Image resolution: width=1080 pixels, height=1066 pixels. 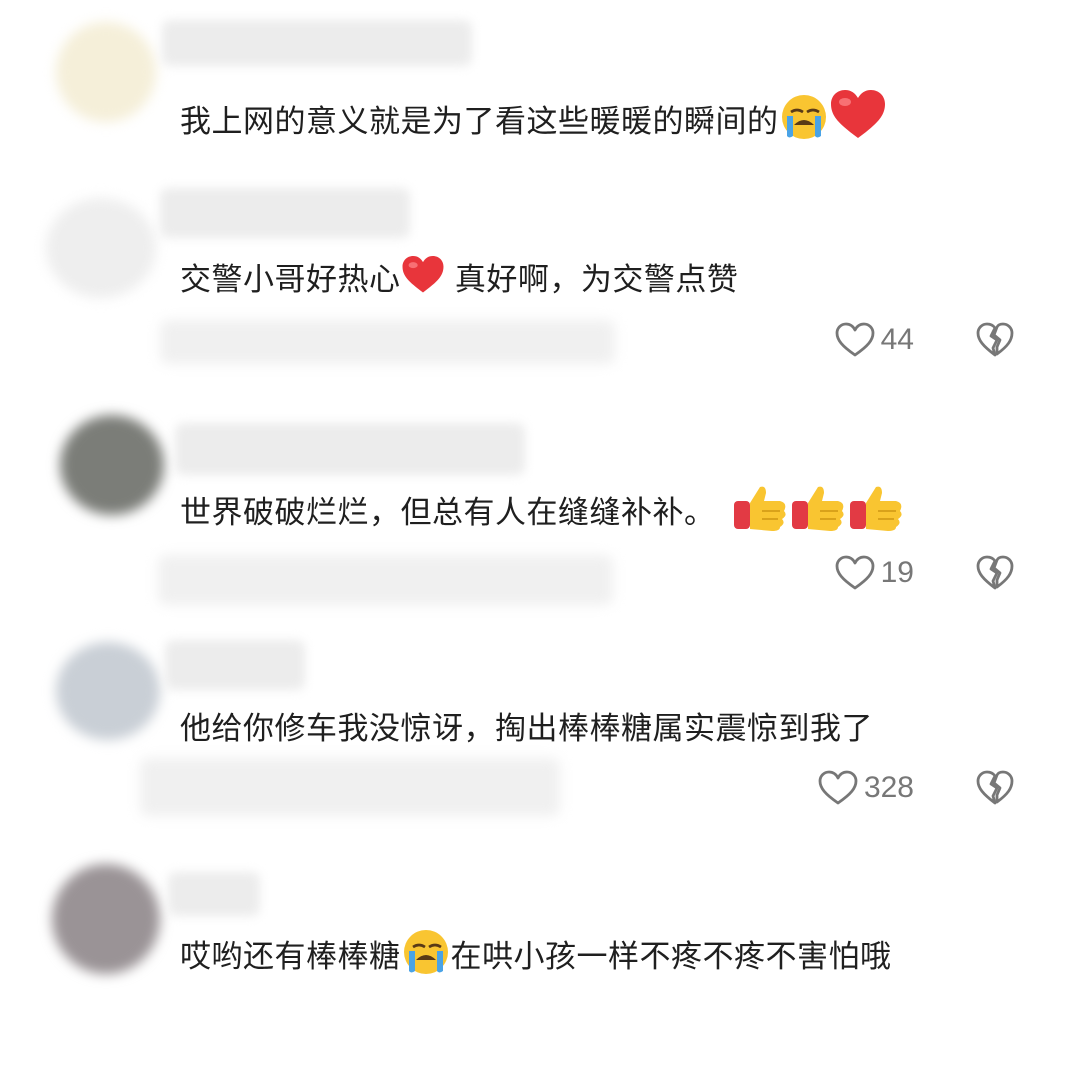 I want to click on comment-text: 我上网的意义就是为了看这些暖暖的瞬间的, so click(x=533, y=117).